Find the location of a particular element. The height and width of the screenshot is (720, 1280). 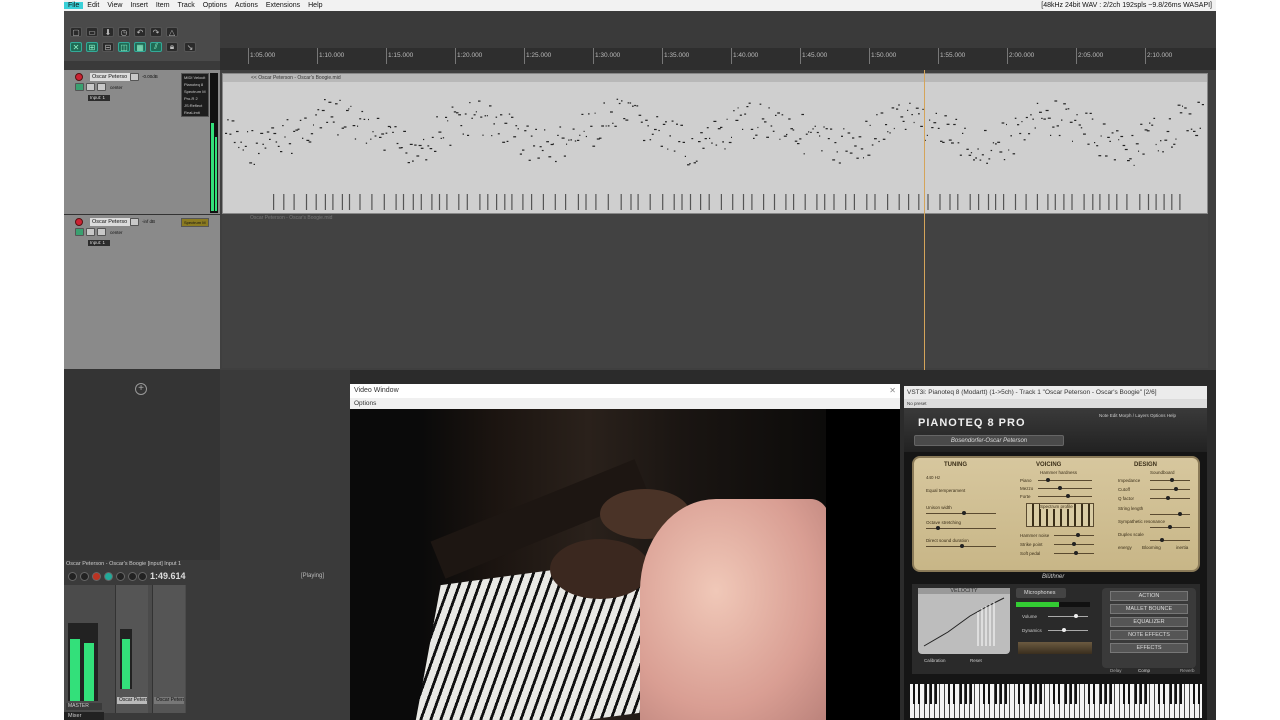

piano-slider is located at coordinates (1065, 480).